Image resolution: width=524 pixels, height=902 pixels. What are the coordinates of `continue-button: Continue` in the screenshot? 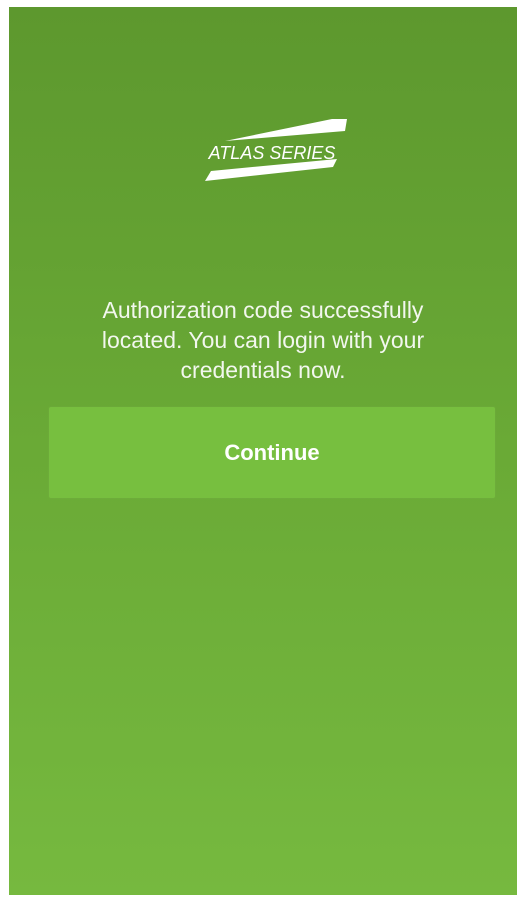 It's located at (272, 452).